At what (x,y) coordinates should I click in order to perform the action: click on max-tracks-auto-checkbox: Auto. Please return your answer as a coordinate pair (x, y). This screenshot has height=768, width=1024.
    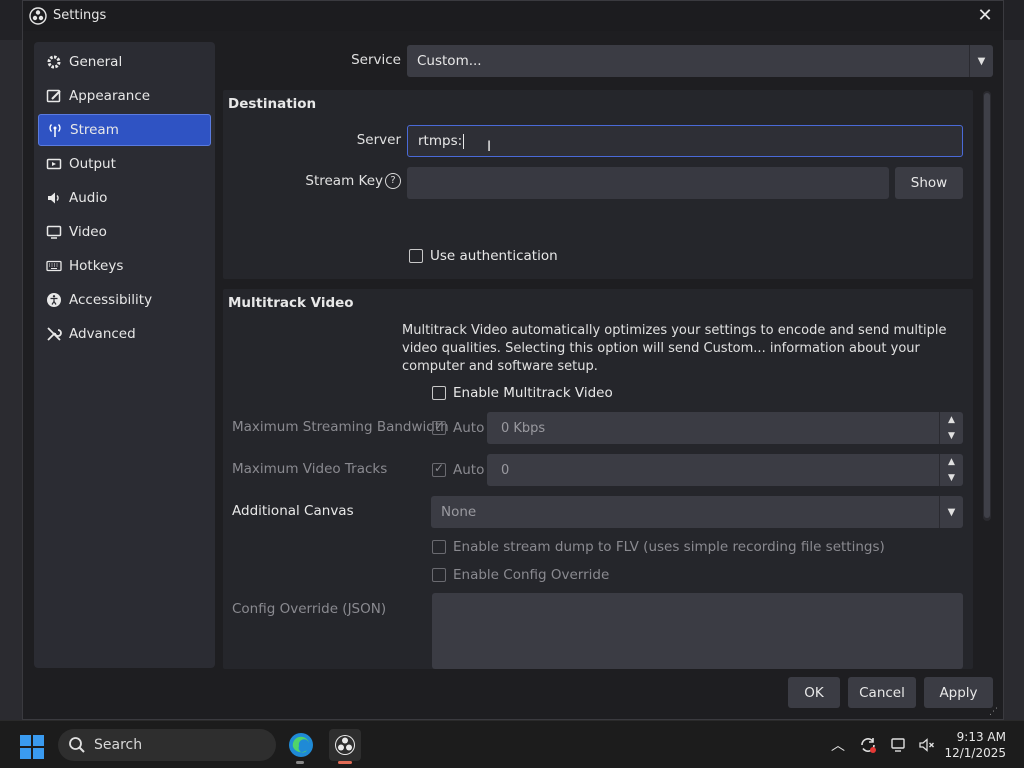
    Looking at the image, I should click on (458, 469).